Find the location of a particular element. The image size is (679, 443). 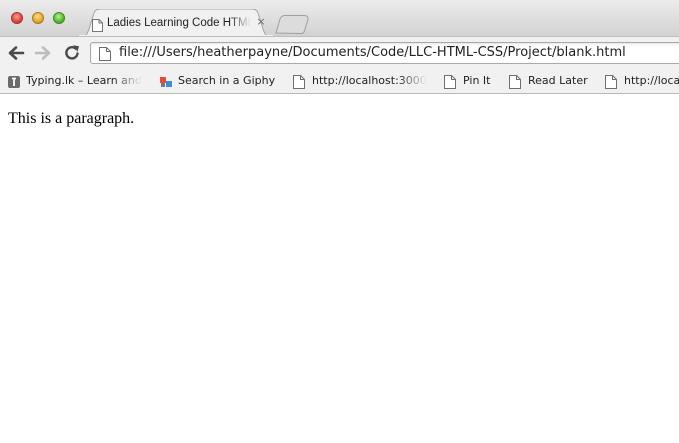

tab-title: Ladies Learning Code HTML & CSS is located at coordinates (179, 23).